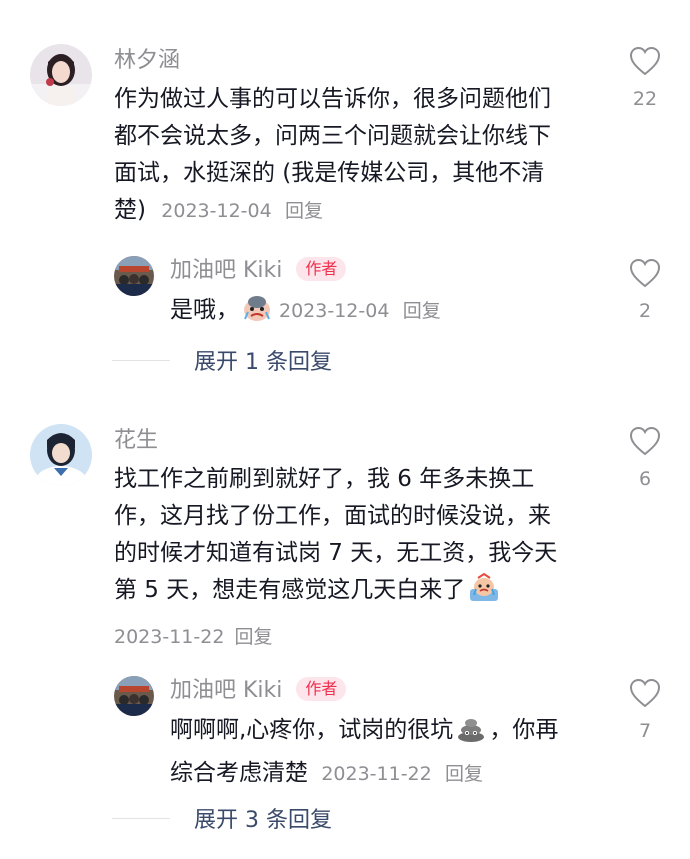  I want to click on like-count: 6, so click(645, 479).